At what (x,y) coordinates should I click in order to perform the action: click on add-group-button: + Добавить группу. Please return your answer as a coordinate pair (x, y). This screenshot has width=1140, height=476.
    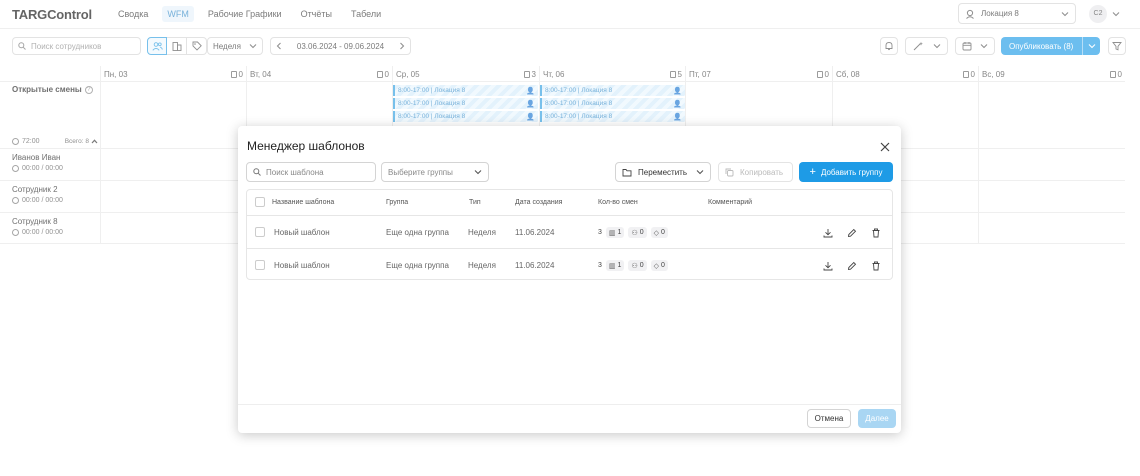
    Looking at the image, I should click on (846, 172).